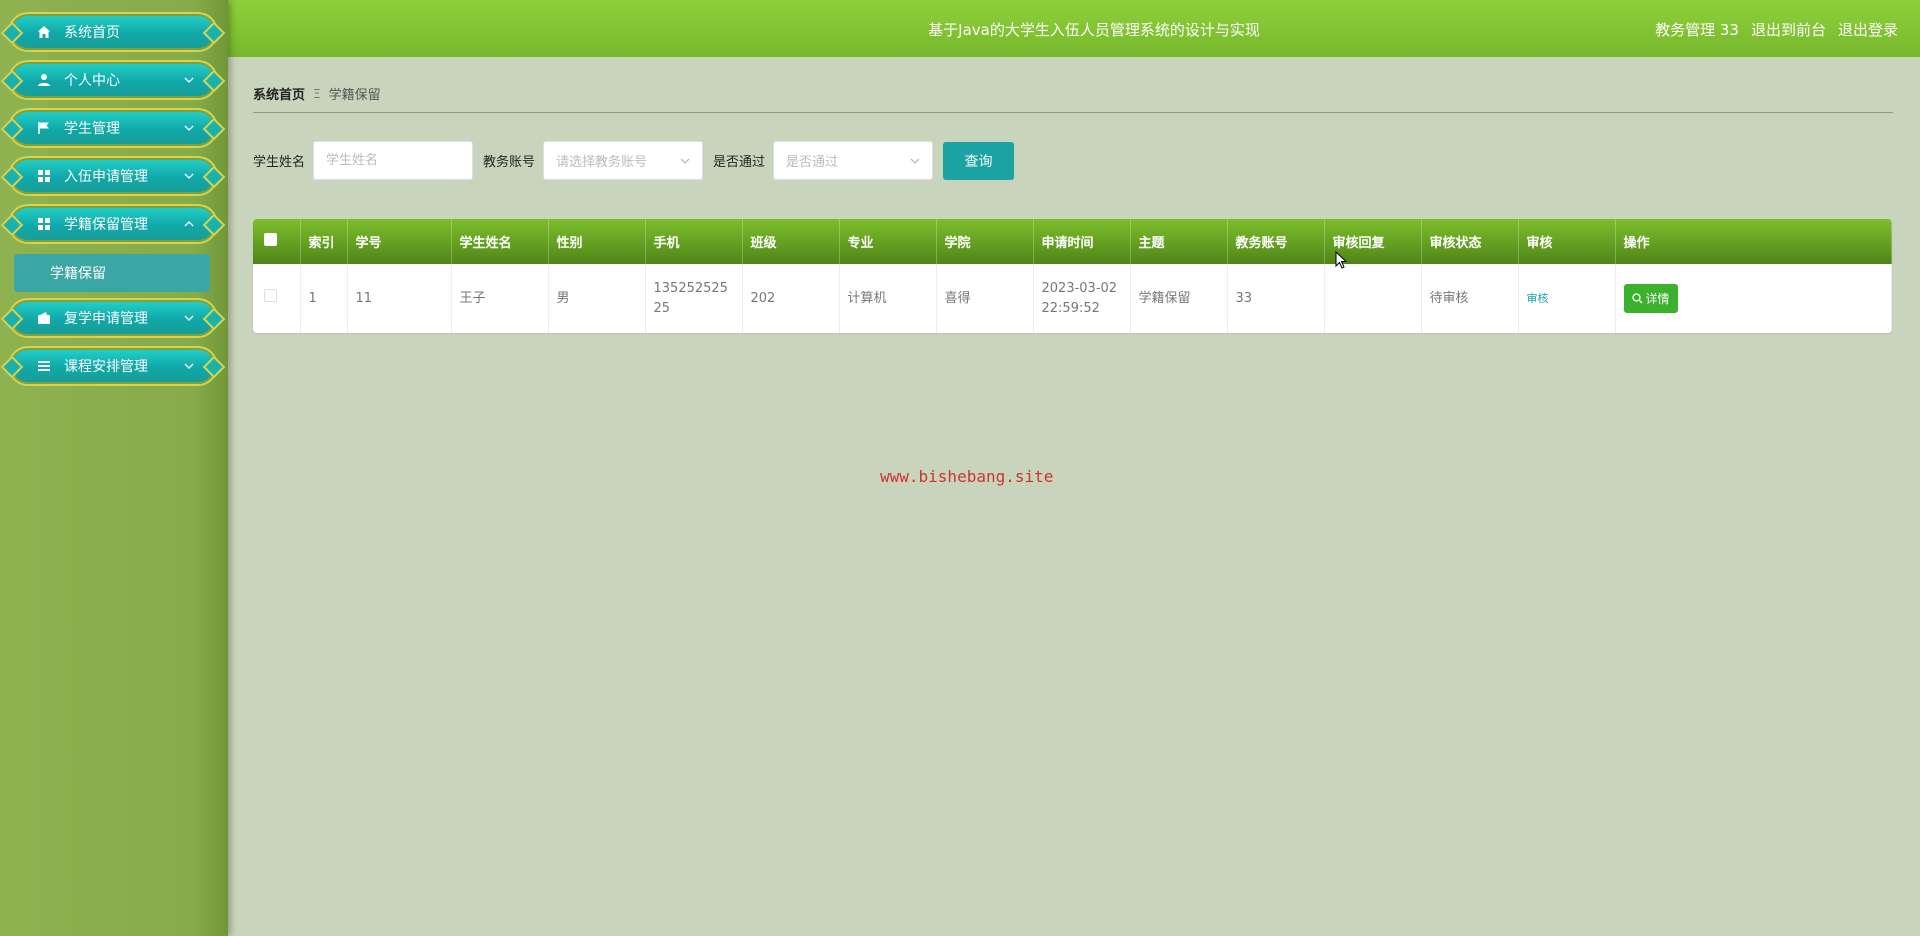 The height and width of the screenshot is (936, 1920). I want to click on cell-gender: 男, so click(597, 298).